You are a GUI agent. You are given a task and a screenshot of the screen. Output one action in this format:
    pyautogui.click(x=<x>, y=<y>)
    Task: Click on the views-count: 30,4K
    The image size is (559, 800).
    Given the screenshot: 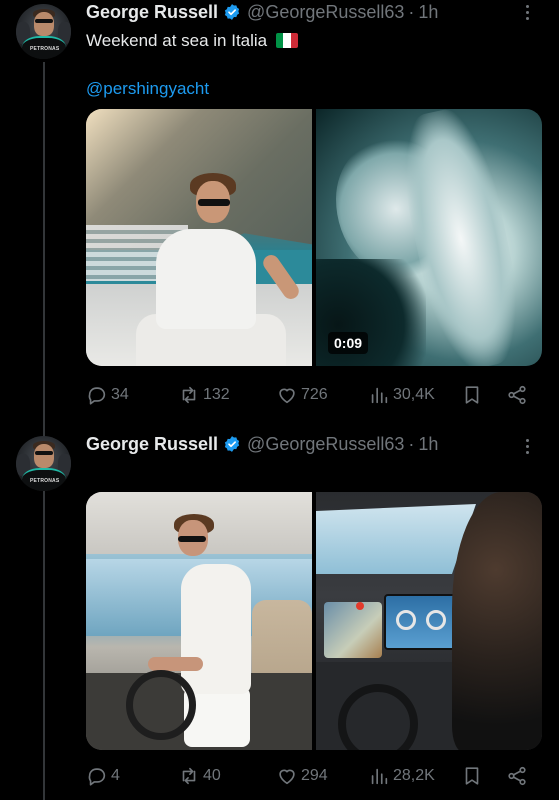 What is the action you would take?
    pyautogui.click(x=414, y=394)
    